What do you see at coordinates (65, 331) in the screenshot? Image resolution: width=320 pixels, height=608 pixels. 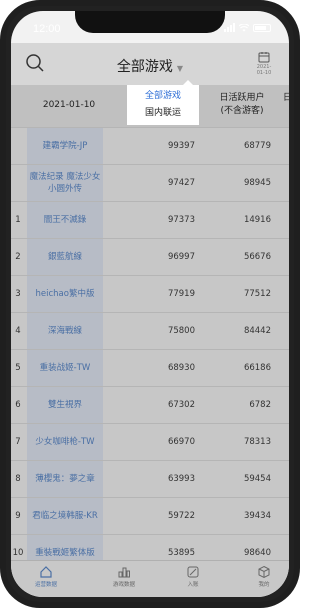 I see `game-name-cell: 深海戰線` at bounding box center [65, 331].